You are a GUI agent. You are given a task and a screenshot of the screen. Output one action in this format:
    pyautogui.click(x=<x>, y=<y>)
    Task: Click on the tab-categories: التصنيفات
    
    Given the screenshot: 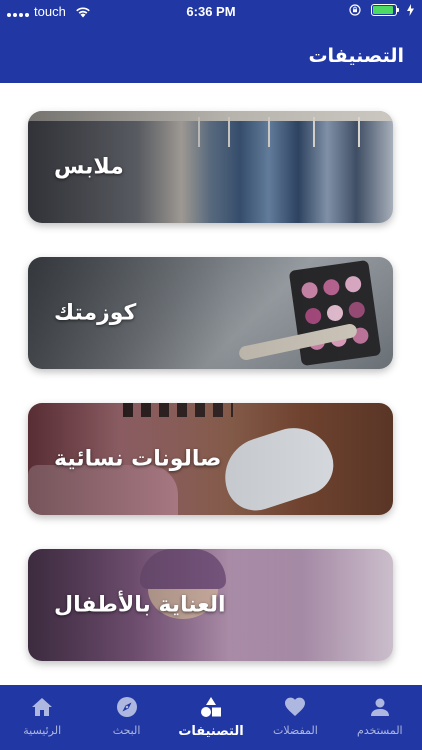 What is the action you would take?
    pyautogui.click(x=211, y=717)
    